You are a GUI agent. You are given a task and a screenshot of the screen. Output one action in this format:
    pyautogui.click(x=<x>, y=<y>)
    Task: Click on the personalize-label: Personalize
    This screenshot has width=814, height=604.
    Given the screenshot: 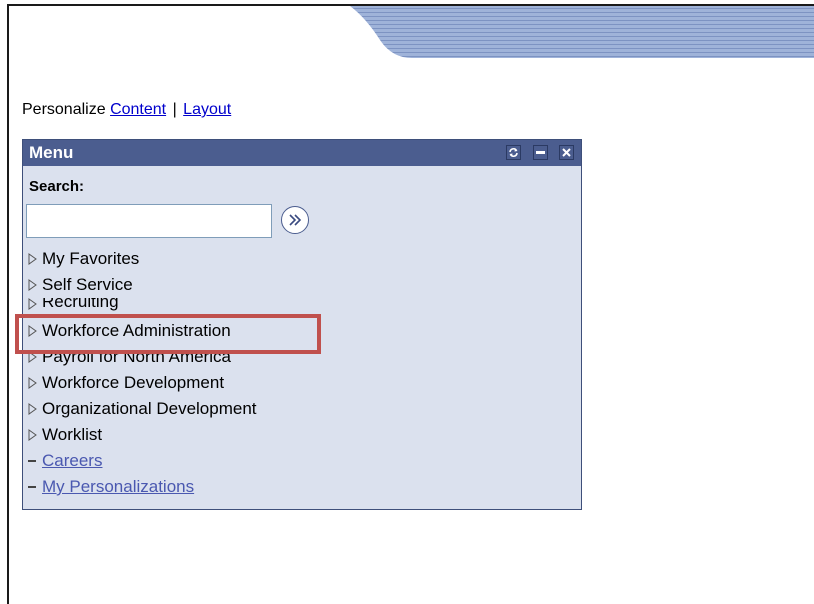 What is the action you would take?
    pyautogui.click(x=64, y=109)
    